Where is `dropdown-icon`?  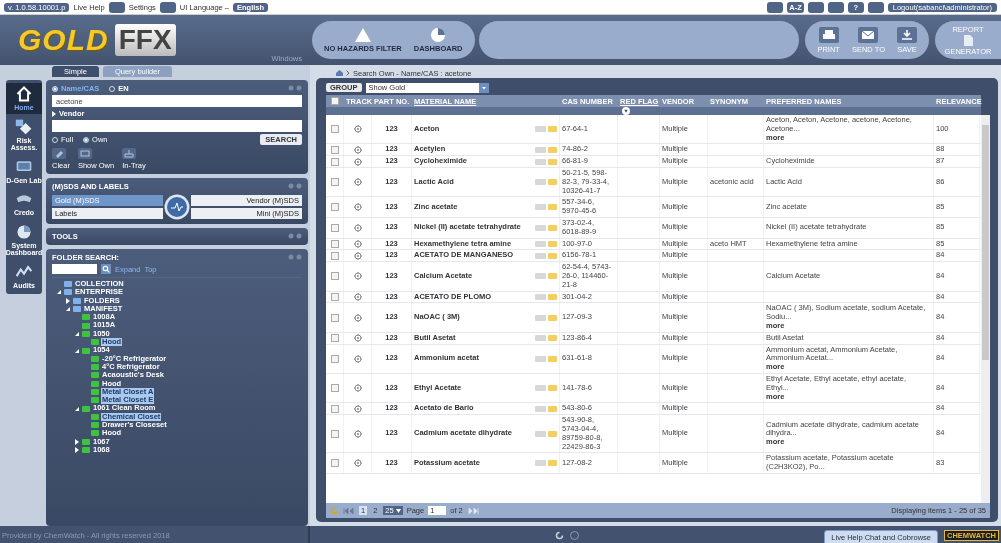 dropdown-icon is located at coordinates (483, 87).